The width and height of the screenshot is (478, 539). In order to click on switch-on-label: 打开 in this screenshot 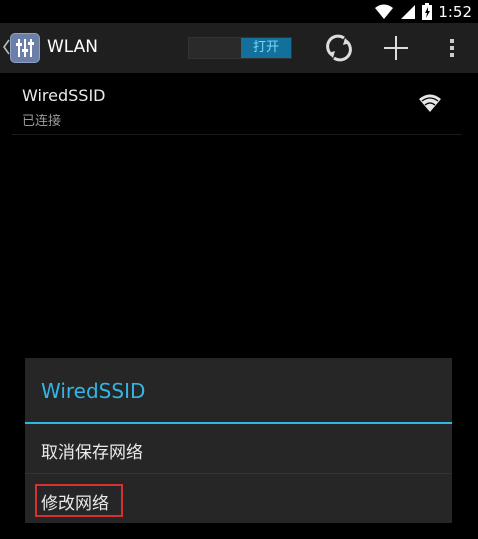, I will do `click(266, 48)`.